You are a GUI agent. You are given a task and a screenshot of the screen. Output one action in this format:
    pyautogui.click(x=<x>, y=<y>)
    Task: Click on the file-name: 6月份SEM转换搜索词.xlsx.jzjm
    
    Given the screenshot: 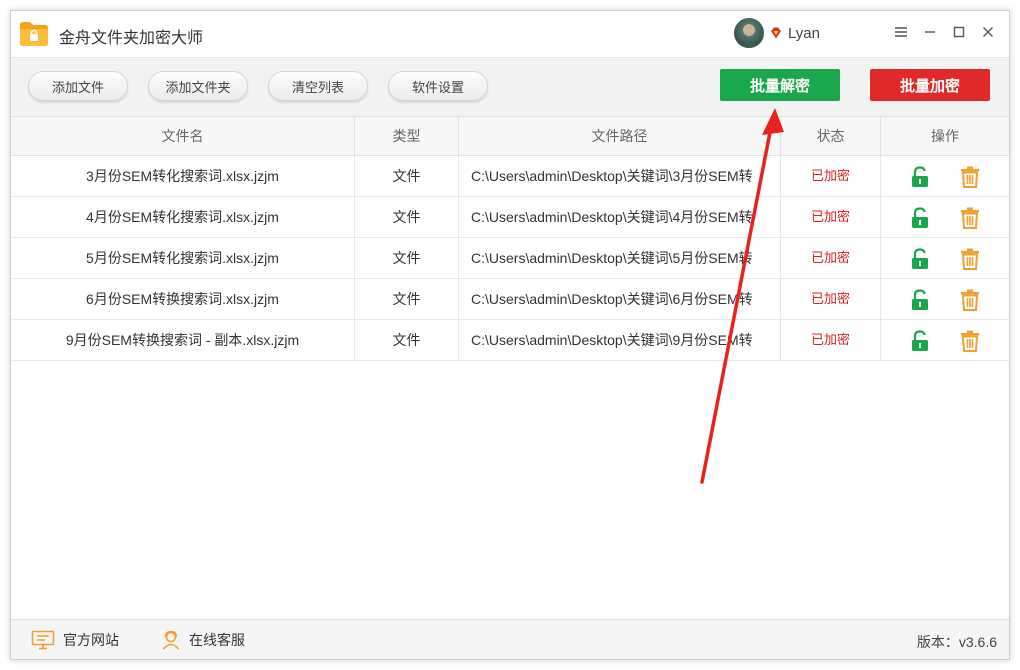 What is the action you would take?
    pyautogui.click(x=183, y=299)
    